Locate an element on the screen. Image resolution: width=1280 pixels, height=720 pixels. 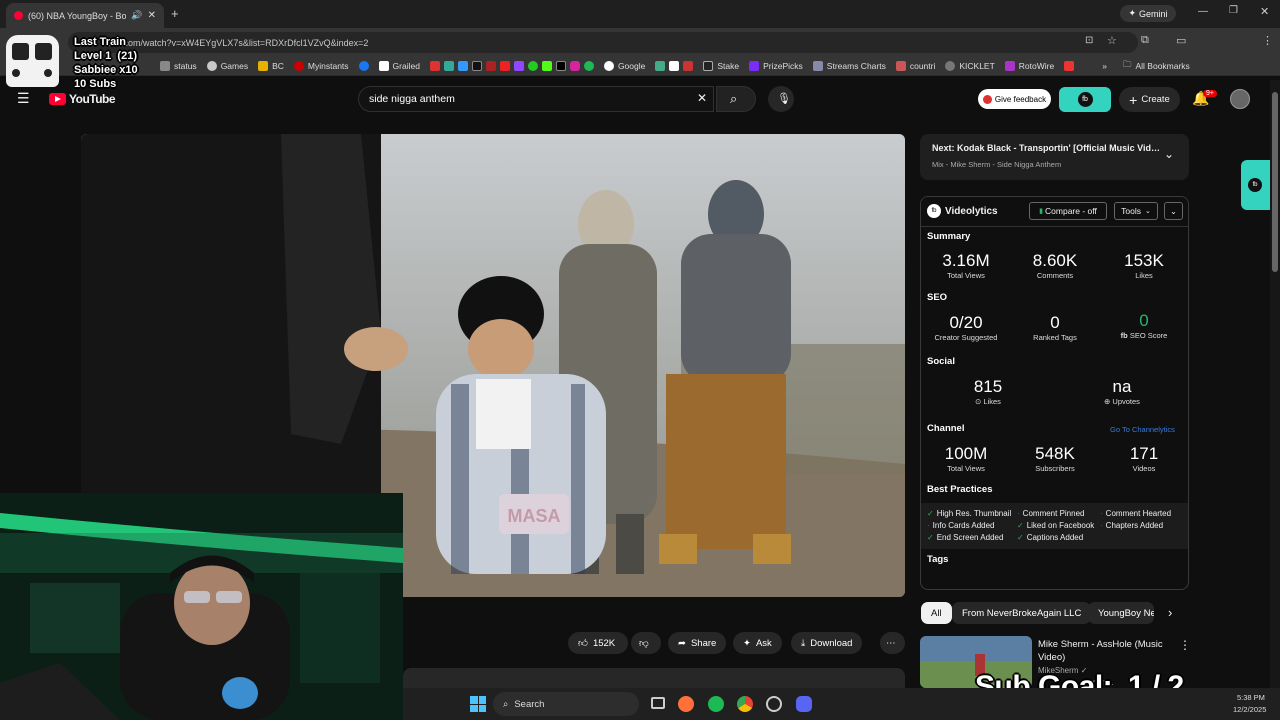
like-count: 152K is located at coordinates (604, 643).